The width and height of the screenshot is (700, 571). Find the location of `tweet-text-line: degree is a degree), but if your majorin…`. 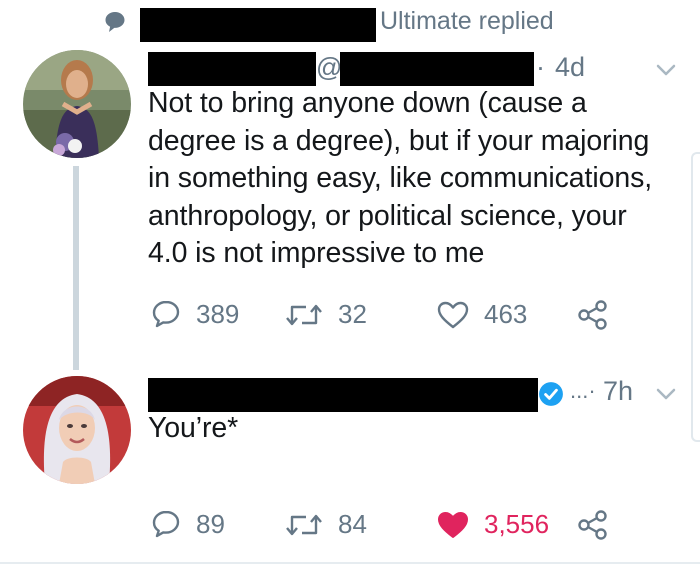

tweet-text-line: degree is a degree), but if your majorin… is located at coordinates (399, 140).